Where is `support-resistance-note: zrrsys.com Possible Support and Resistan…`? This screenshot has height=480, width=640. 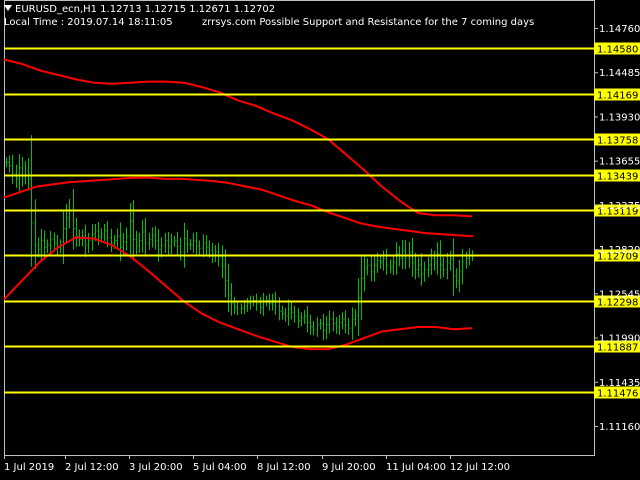
support-resistance-note: zrrsys.com Possible Support and Resistan… is located at coordinates (368, 22).